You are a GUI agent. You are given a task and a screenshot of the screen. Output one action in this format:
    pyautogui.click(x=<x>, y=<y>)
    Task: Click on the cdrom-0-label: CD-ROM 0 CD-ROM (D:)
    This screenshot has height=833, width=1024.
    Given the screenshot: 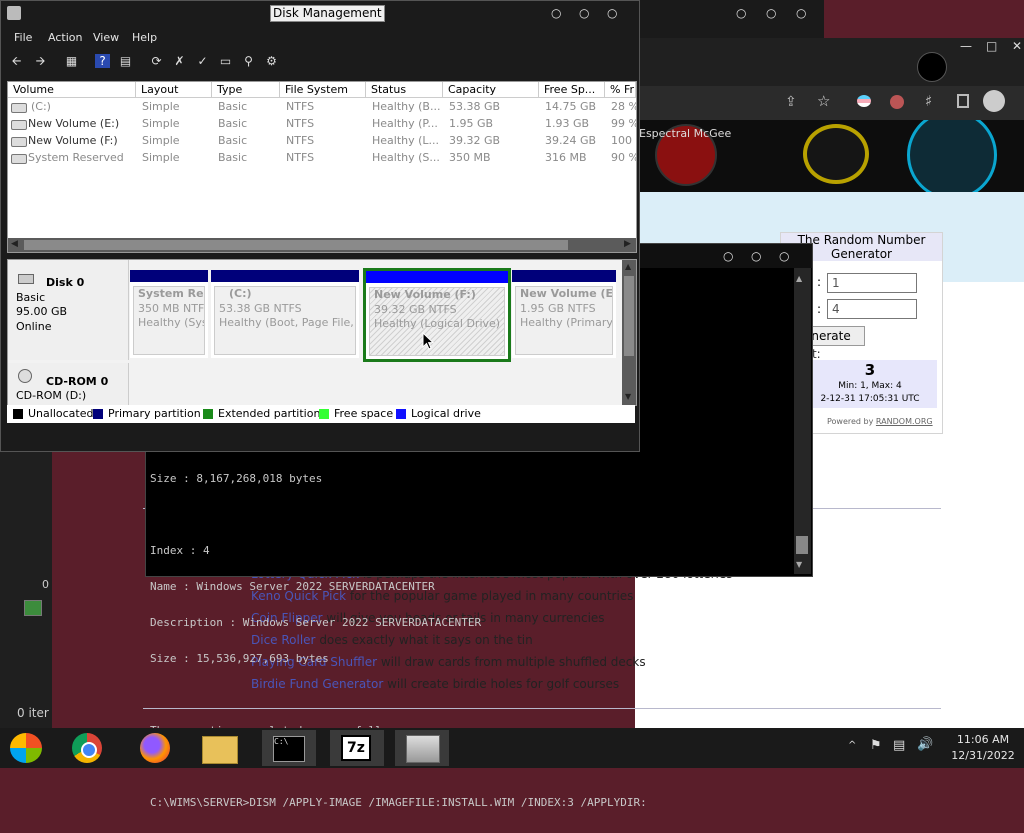 What is the action you would take?
    pyautogui.click(x=68, y=384)
    